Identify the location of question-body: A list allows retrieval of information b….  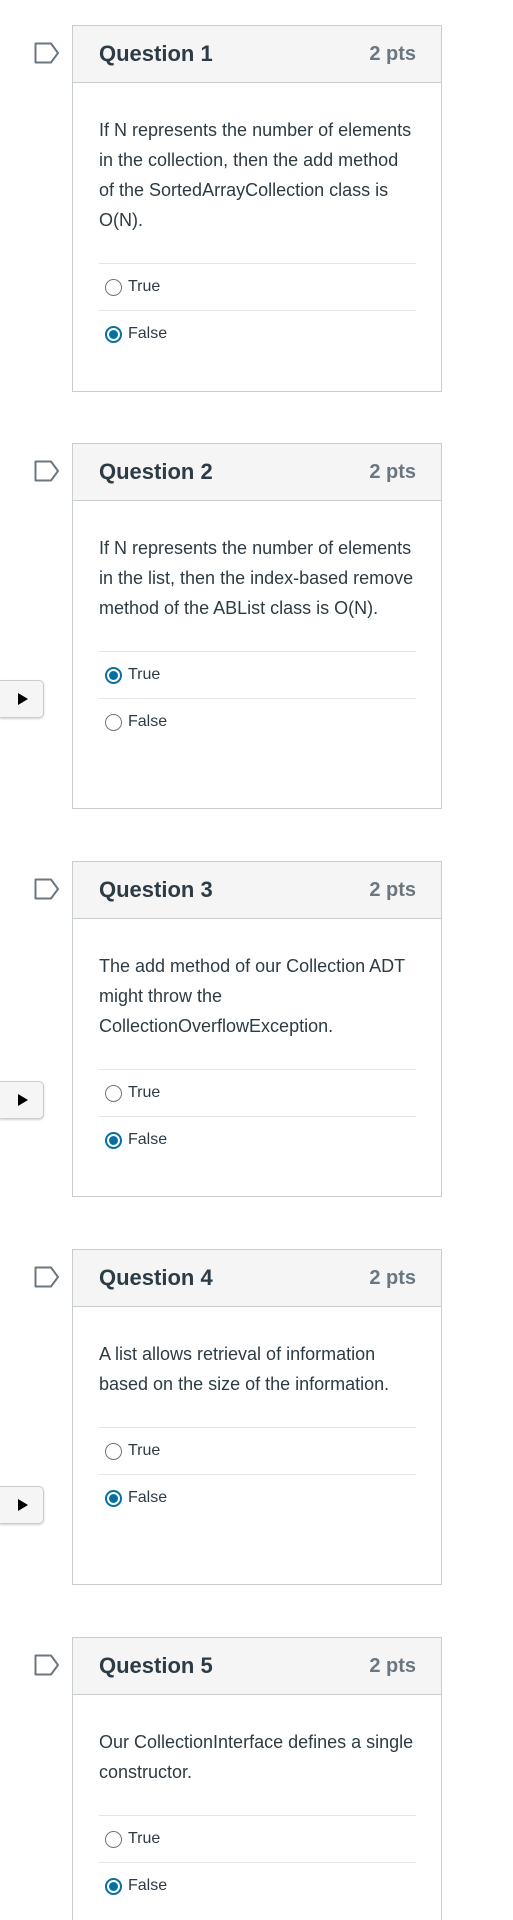
(257, 1414).